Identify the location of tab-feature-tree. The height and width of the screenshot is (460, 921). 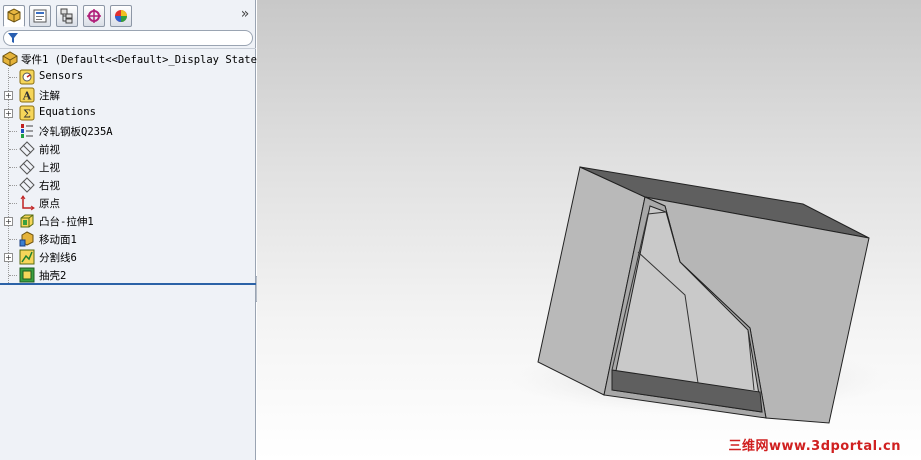
(14, 16).